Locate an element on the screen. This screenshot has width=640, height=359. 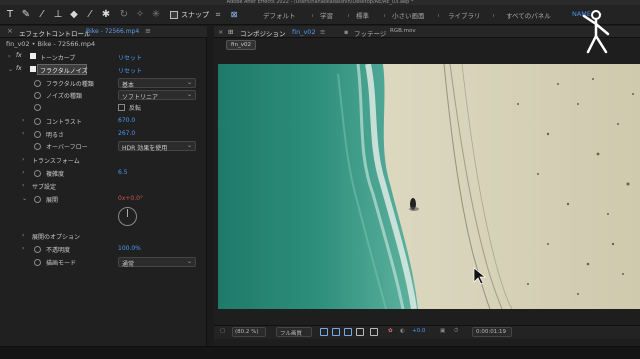
prop-evolution-options: › 展開のオプション is located at coordinates (103, 237).